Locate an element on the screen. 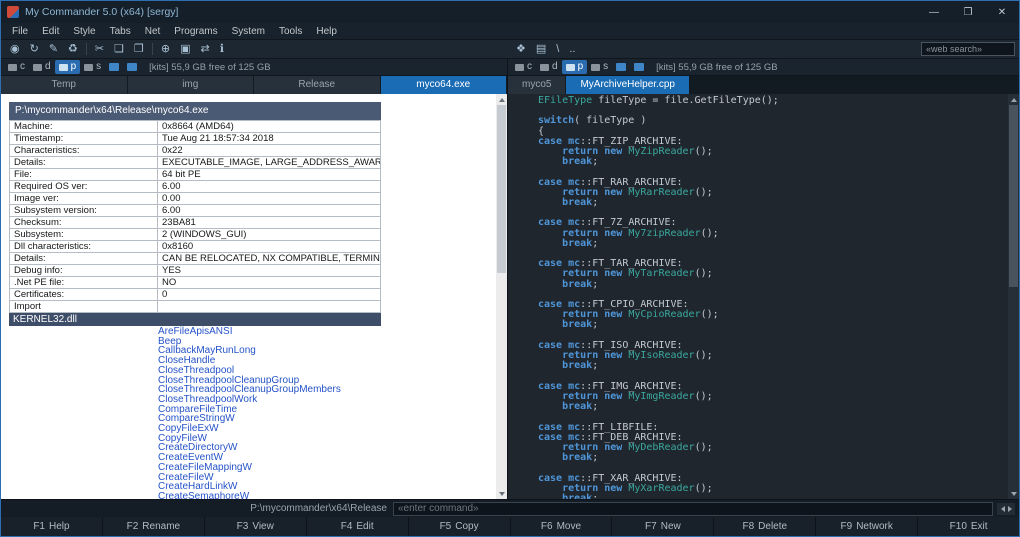 The height and width of the screenshot is (537, 1020). tab-myarchivehelper-cpp: MyArchiveHelper.cpp is located at coordinates (628, 85).